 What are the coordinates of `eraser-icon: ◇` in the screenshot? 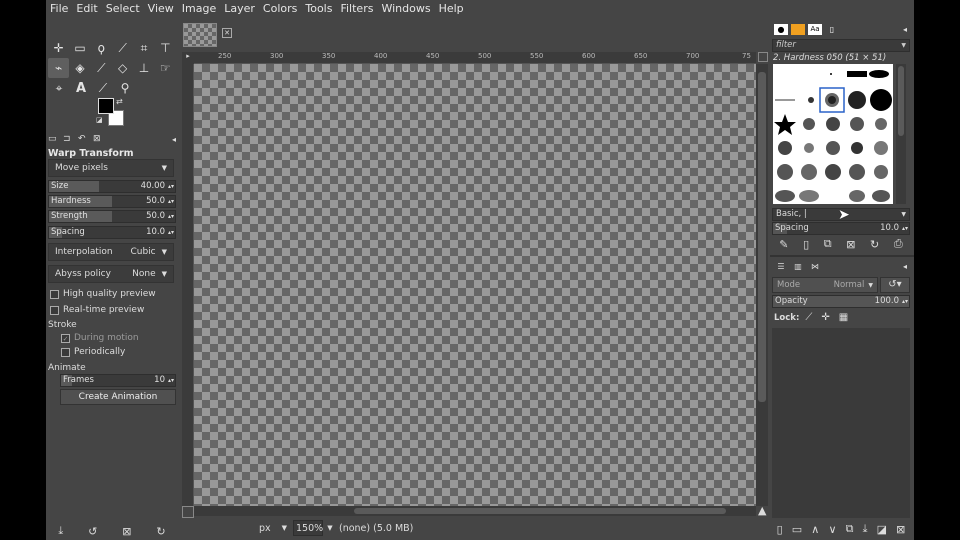 It's located at (122, 68).